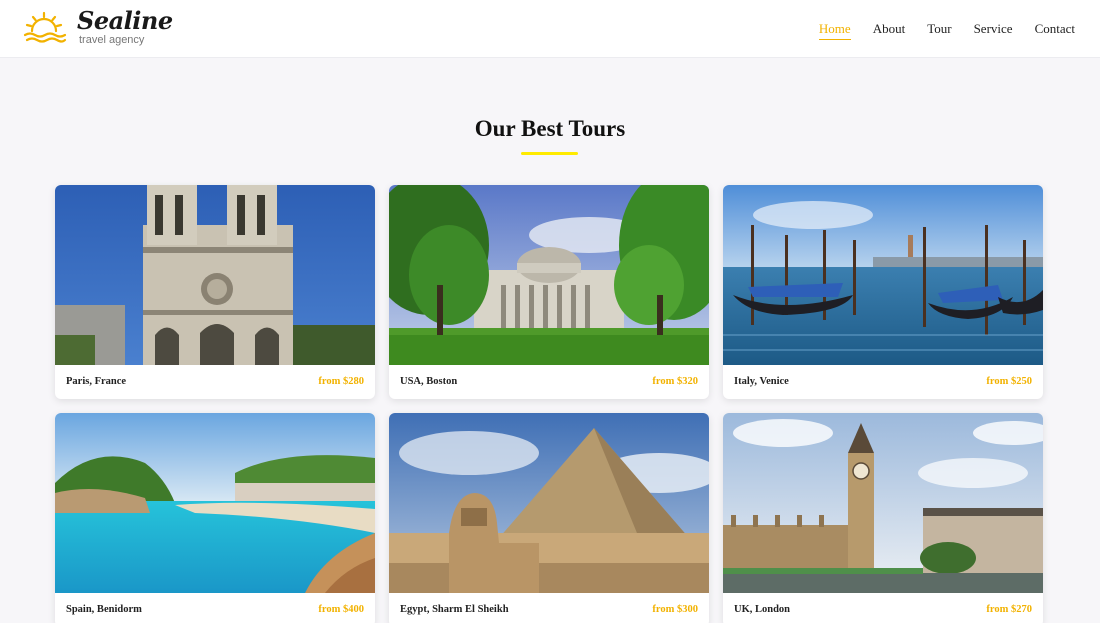 This screenshot has width=1100, height=623. What do you see at coordinates (1009, 381) in the screenshot?
I see `tour-price: from $250` at bounding box center [1009, 381].